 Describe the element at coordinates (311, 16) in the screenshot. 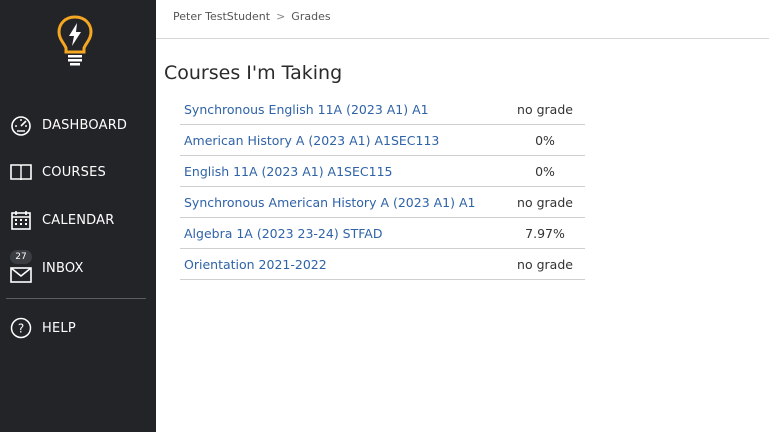

I see `breadcrumb-current: Grades` at that location.